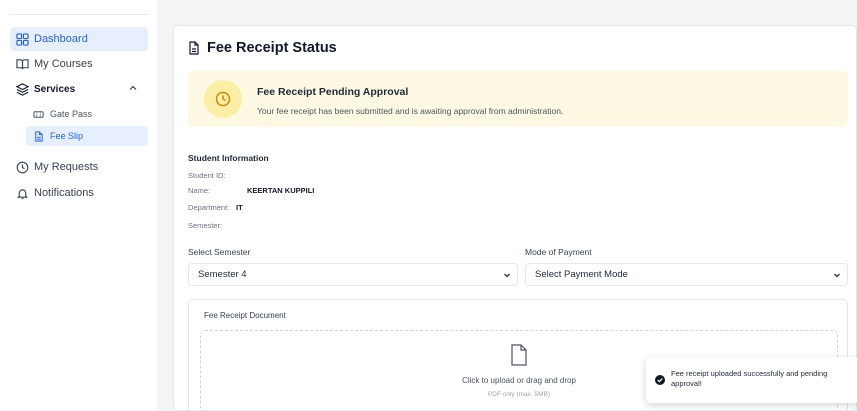  What do you see at coordinates (660, 380) in the screenshot?
I see `check-circle-icon` at bounding box center [660, 380].